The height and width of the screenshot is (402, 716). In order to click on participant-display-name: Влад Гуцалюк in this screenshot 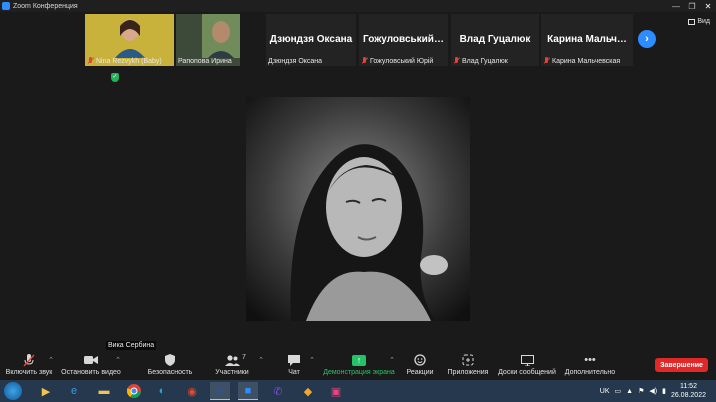, I will do `click(495, 39)`.